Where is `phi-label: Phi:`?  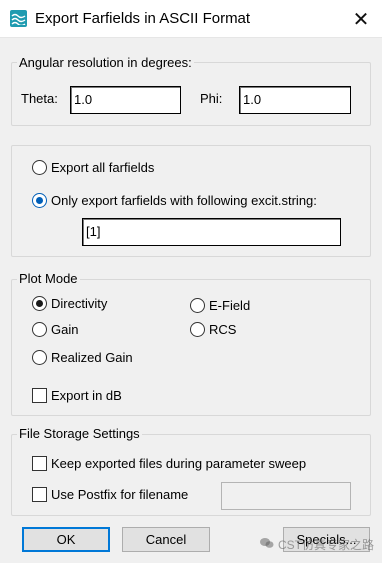
phi-label: Phi: is located at coordinates (211, 98).